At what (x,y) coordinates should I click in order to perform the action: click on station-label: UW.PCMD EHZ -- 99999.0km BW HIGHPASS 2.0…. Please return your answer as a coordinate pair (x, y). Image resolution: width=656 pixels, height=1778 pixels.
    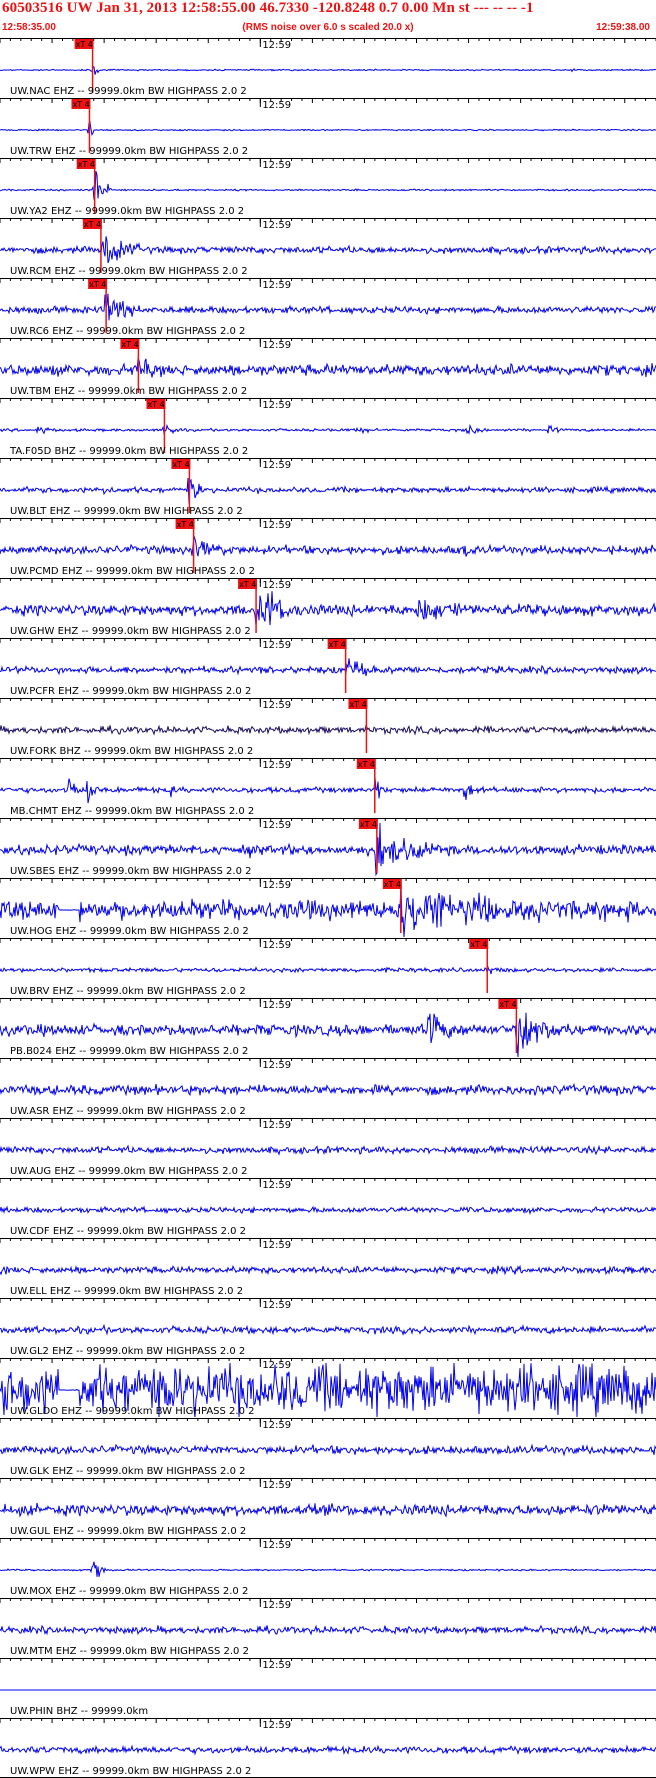
    Looking at the image, I should click on (132, 571).